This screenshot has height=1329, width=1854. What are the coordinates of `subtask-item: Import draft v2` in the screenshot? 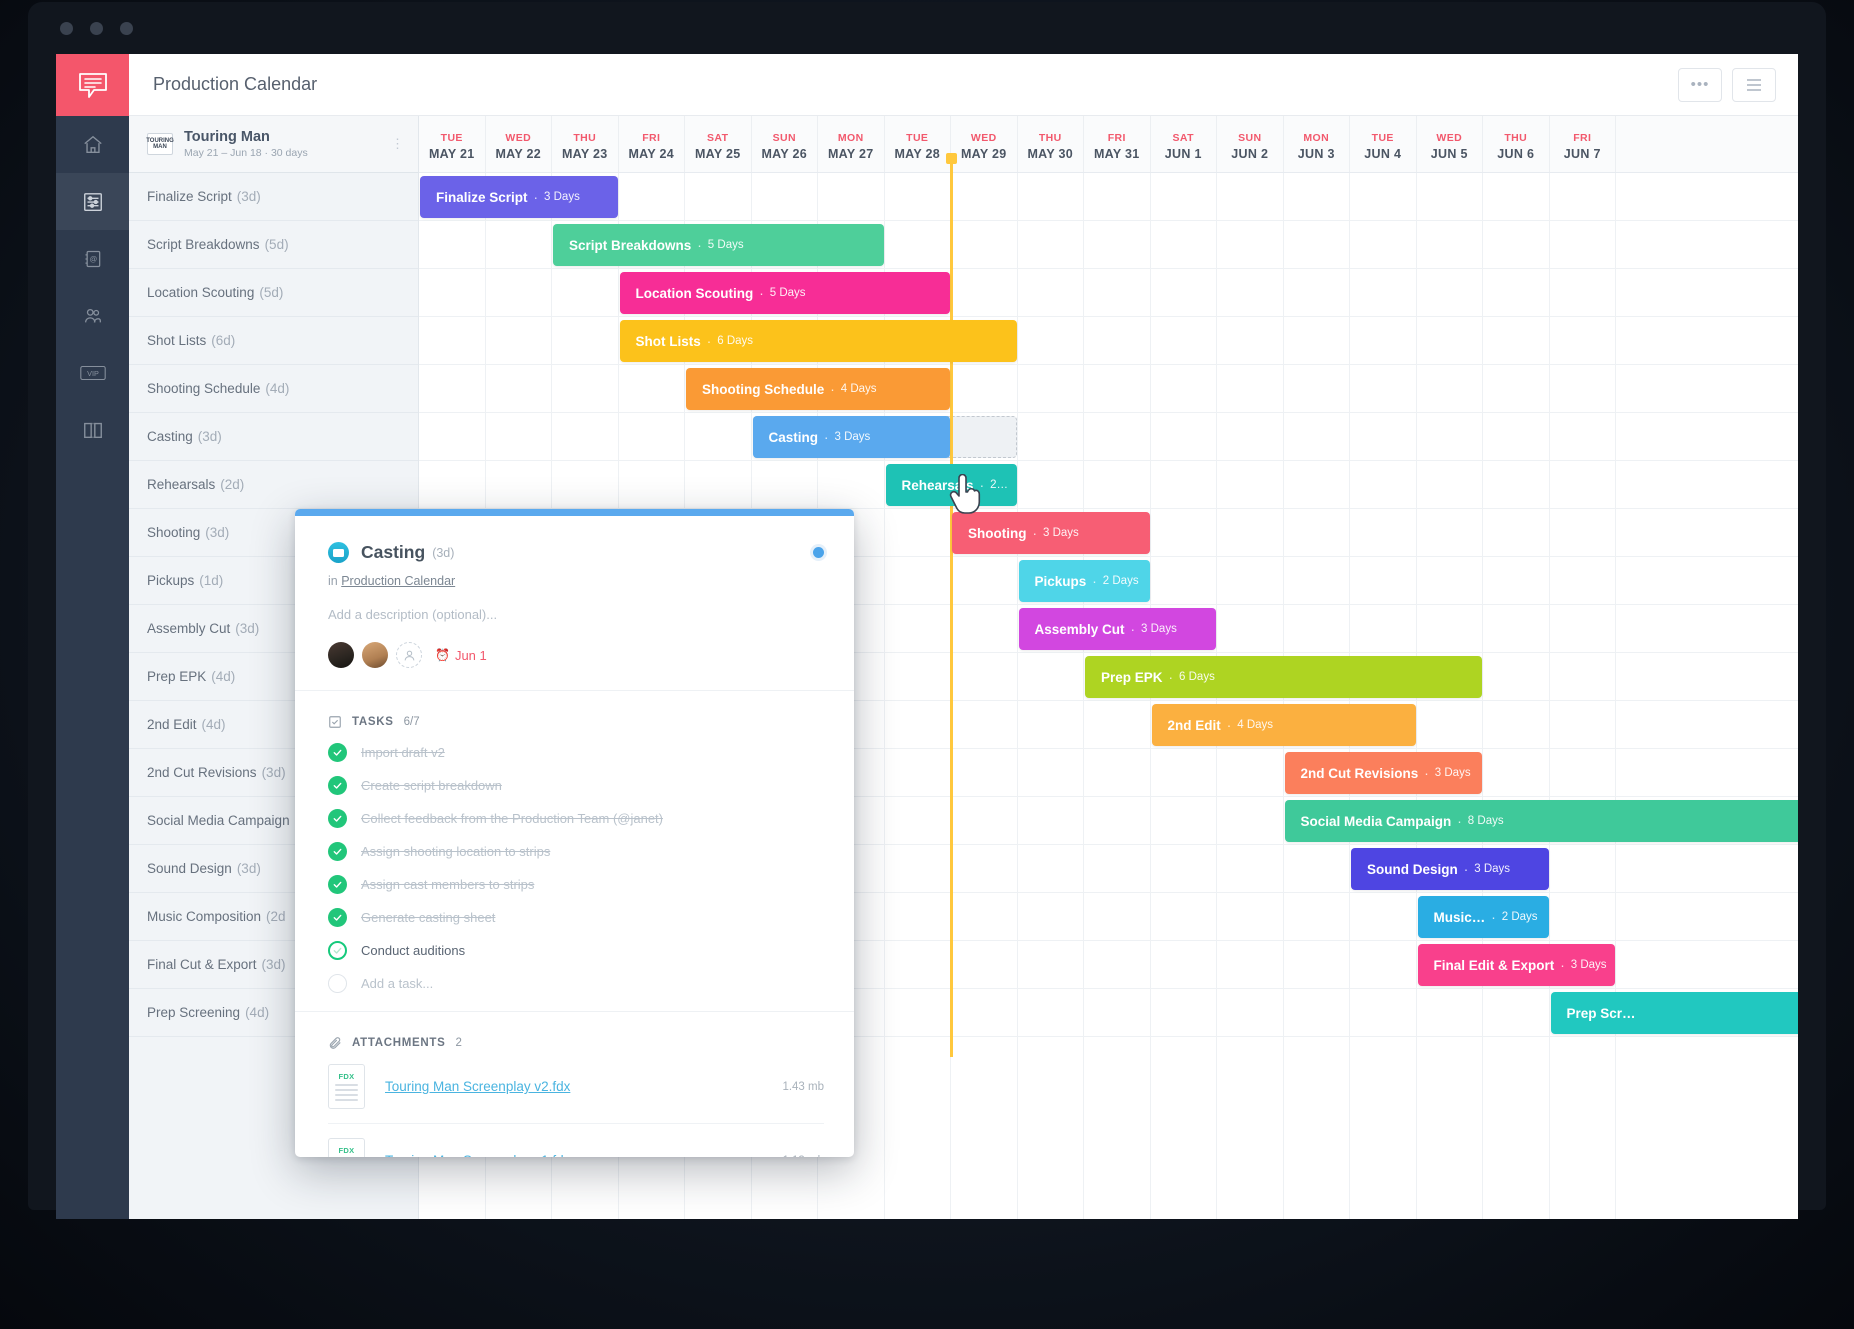 It's located at (576, 752).